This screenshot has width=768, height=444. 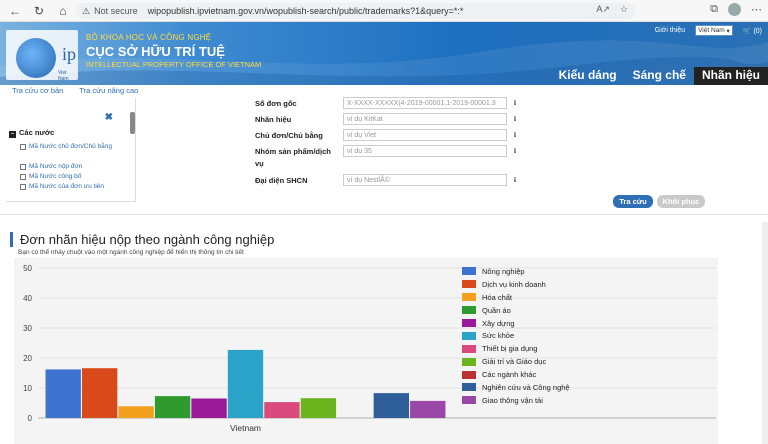 What do you see at coordinates (30, 418) in the screenshot?
I see `y-tick-label: 0` at bounding box center [30, 418].